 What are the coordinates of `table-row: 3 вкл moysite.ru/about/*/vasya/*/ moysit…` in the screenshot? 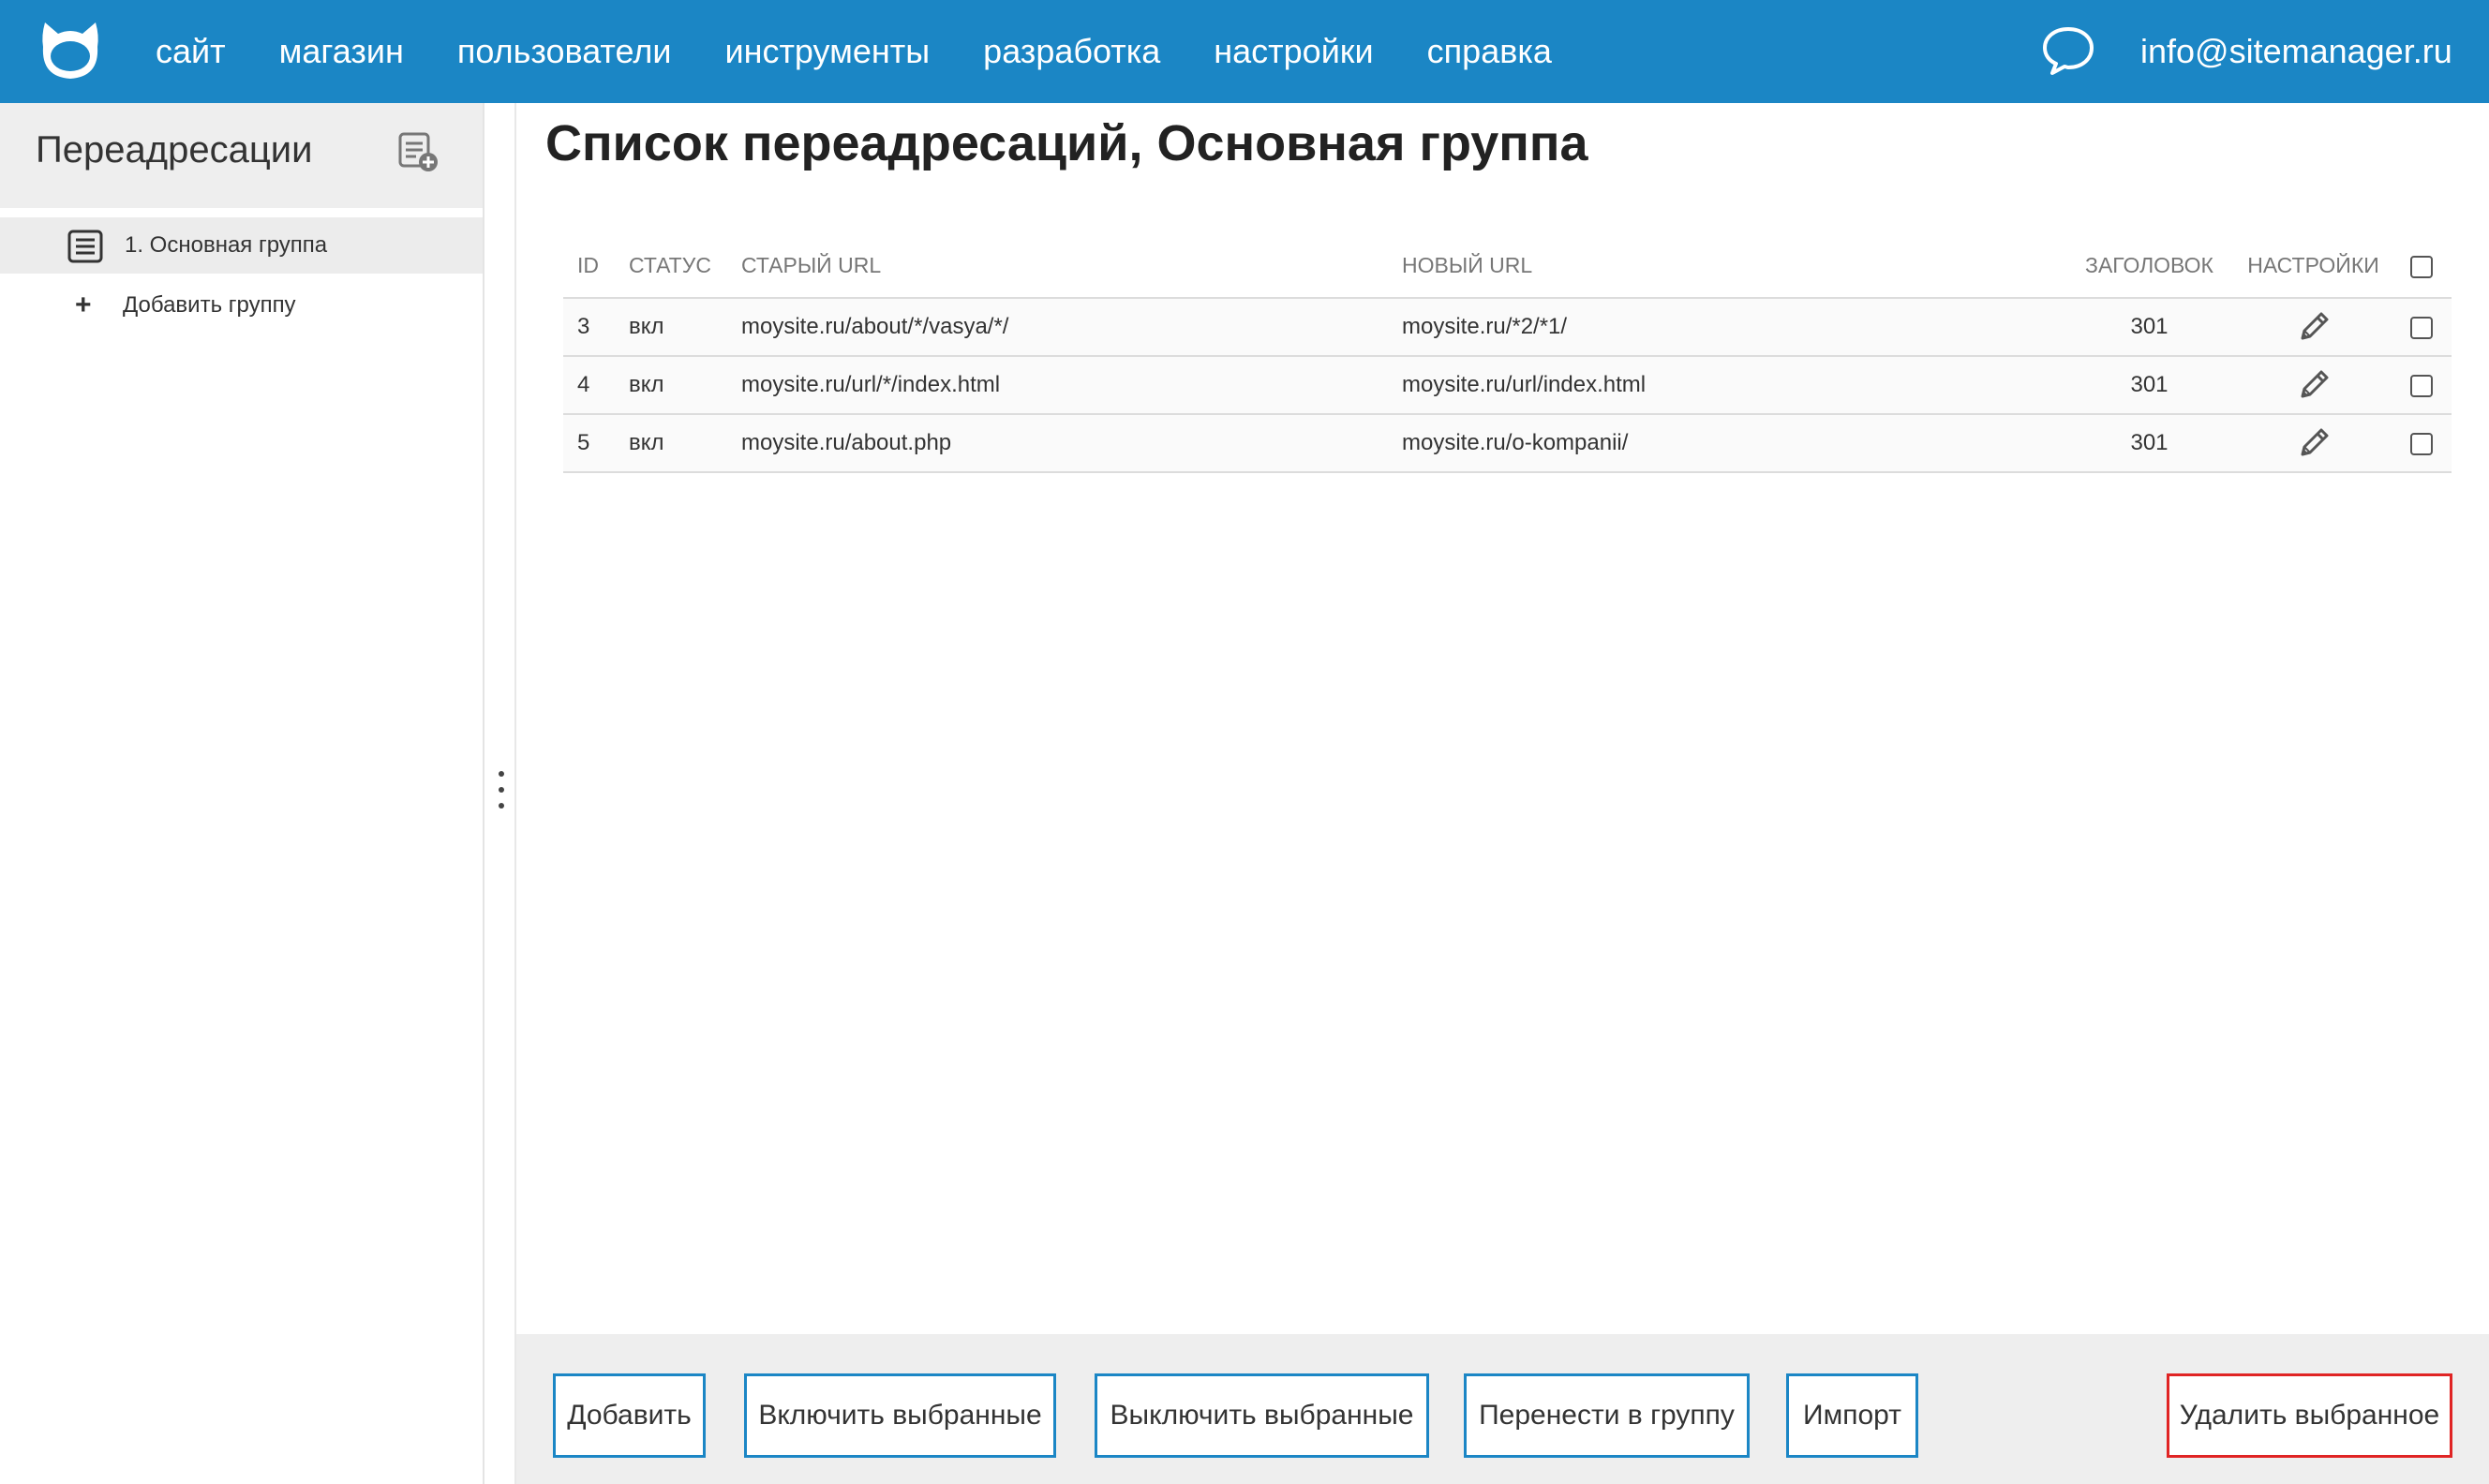 It's located at (1507, 327).